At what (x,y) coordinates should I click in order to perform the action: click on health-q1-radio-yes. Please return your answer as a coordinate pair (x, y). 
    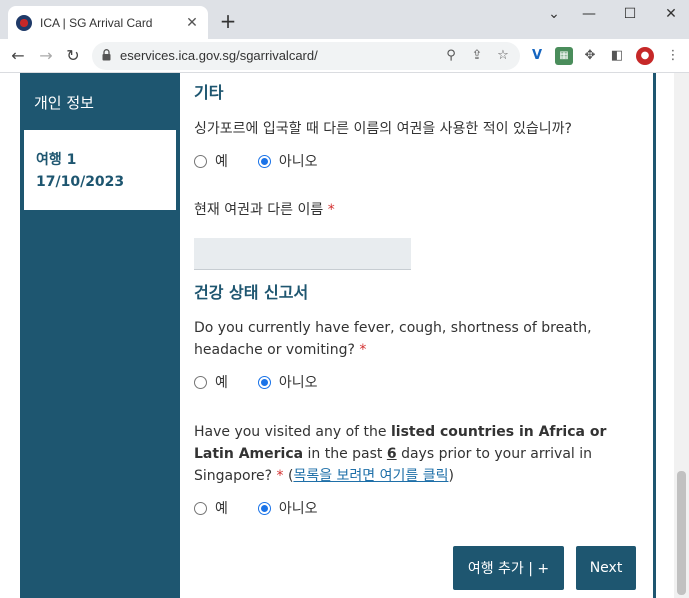
    Looking at the image, I should click on (200, 382).